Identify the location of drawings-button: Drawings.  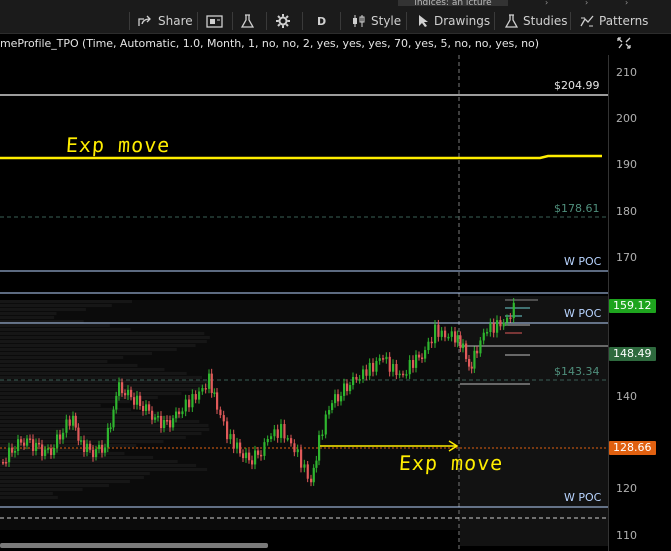
(454, 21).